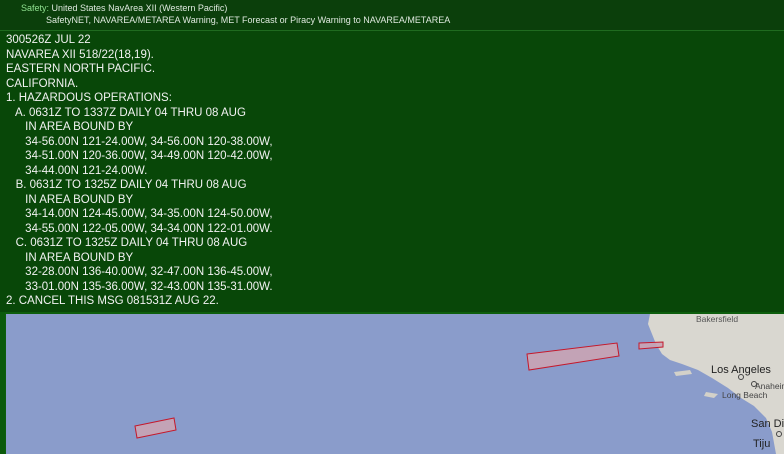 The width and height of the screenshot is (784, 454). I want to click on message-line: 300526Z JUL 22, so click(48, 40).